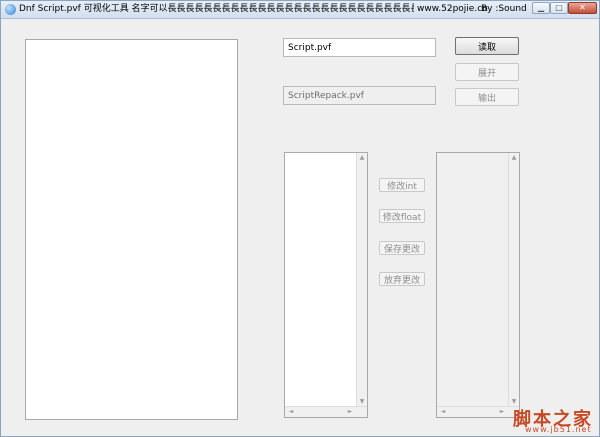  I want to click on minimize-icon: ▁, so click(541, 7).